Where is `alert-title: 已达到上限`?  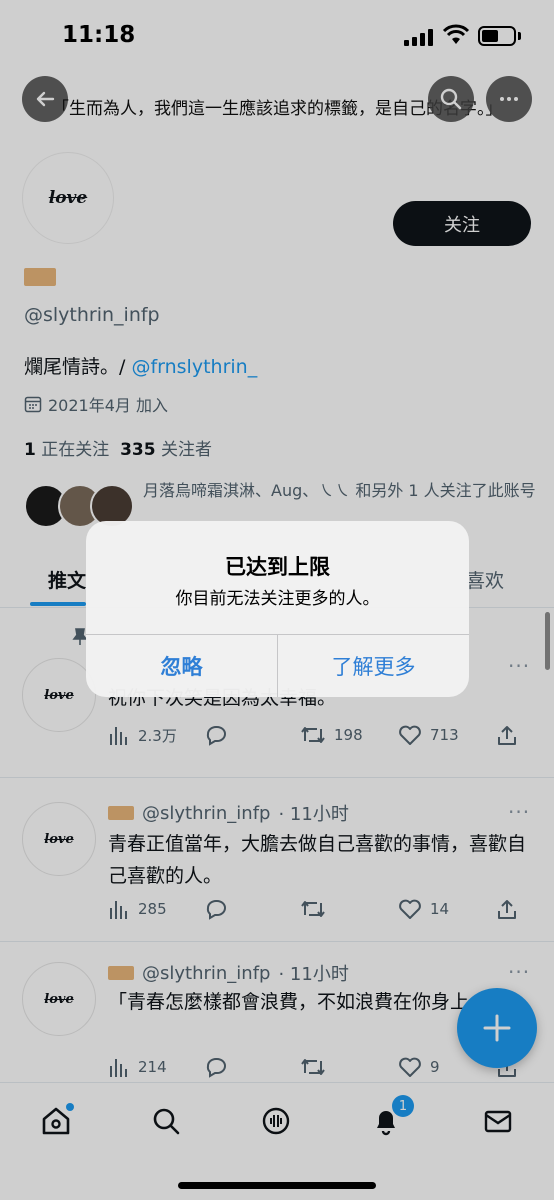
alert-title: 已达到上限 is located at coordinates (277, 567).